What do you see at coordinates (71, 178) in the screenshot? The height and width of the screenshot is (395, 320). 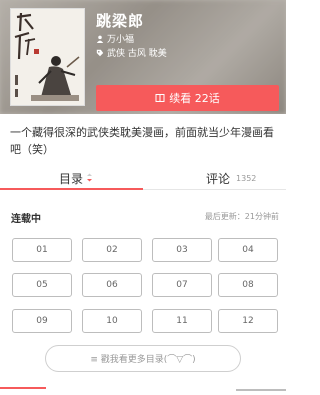 I see `tab-catalog-label: 目录` at bounding box center [71, 178].